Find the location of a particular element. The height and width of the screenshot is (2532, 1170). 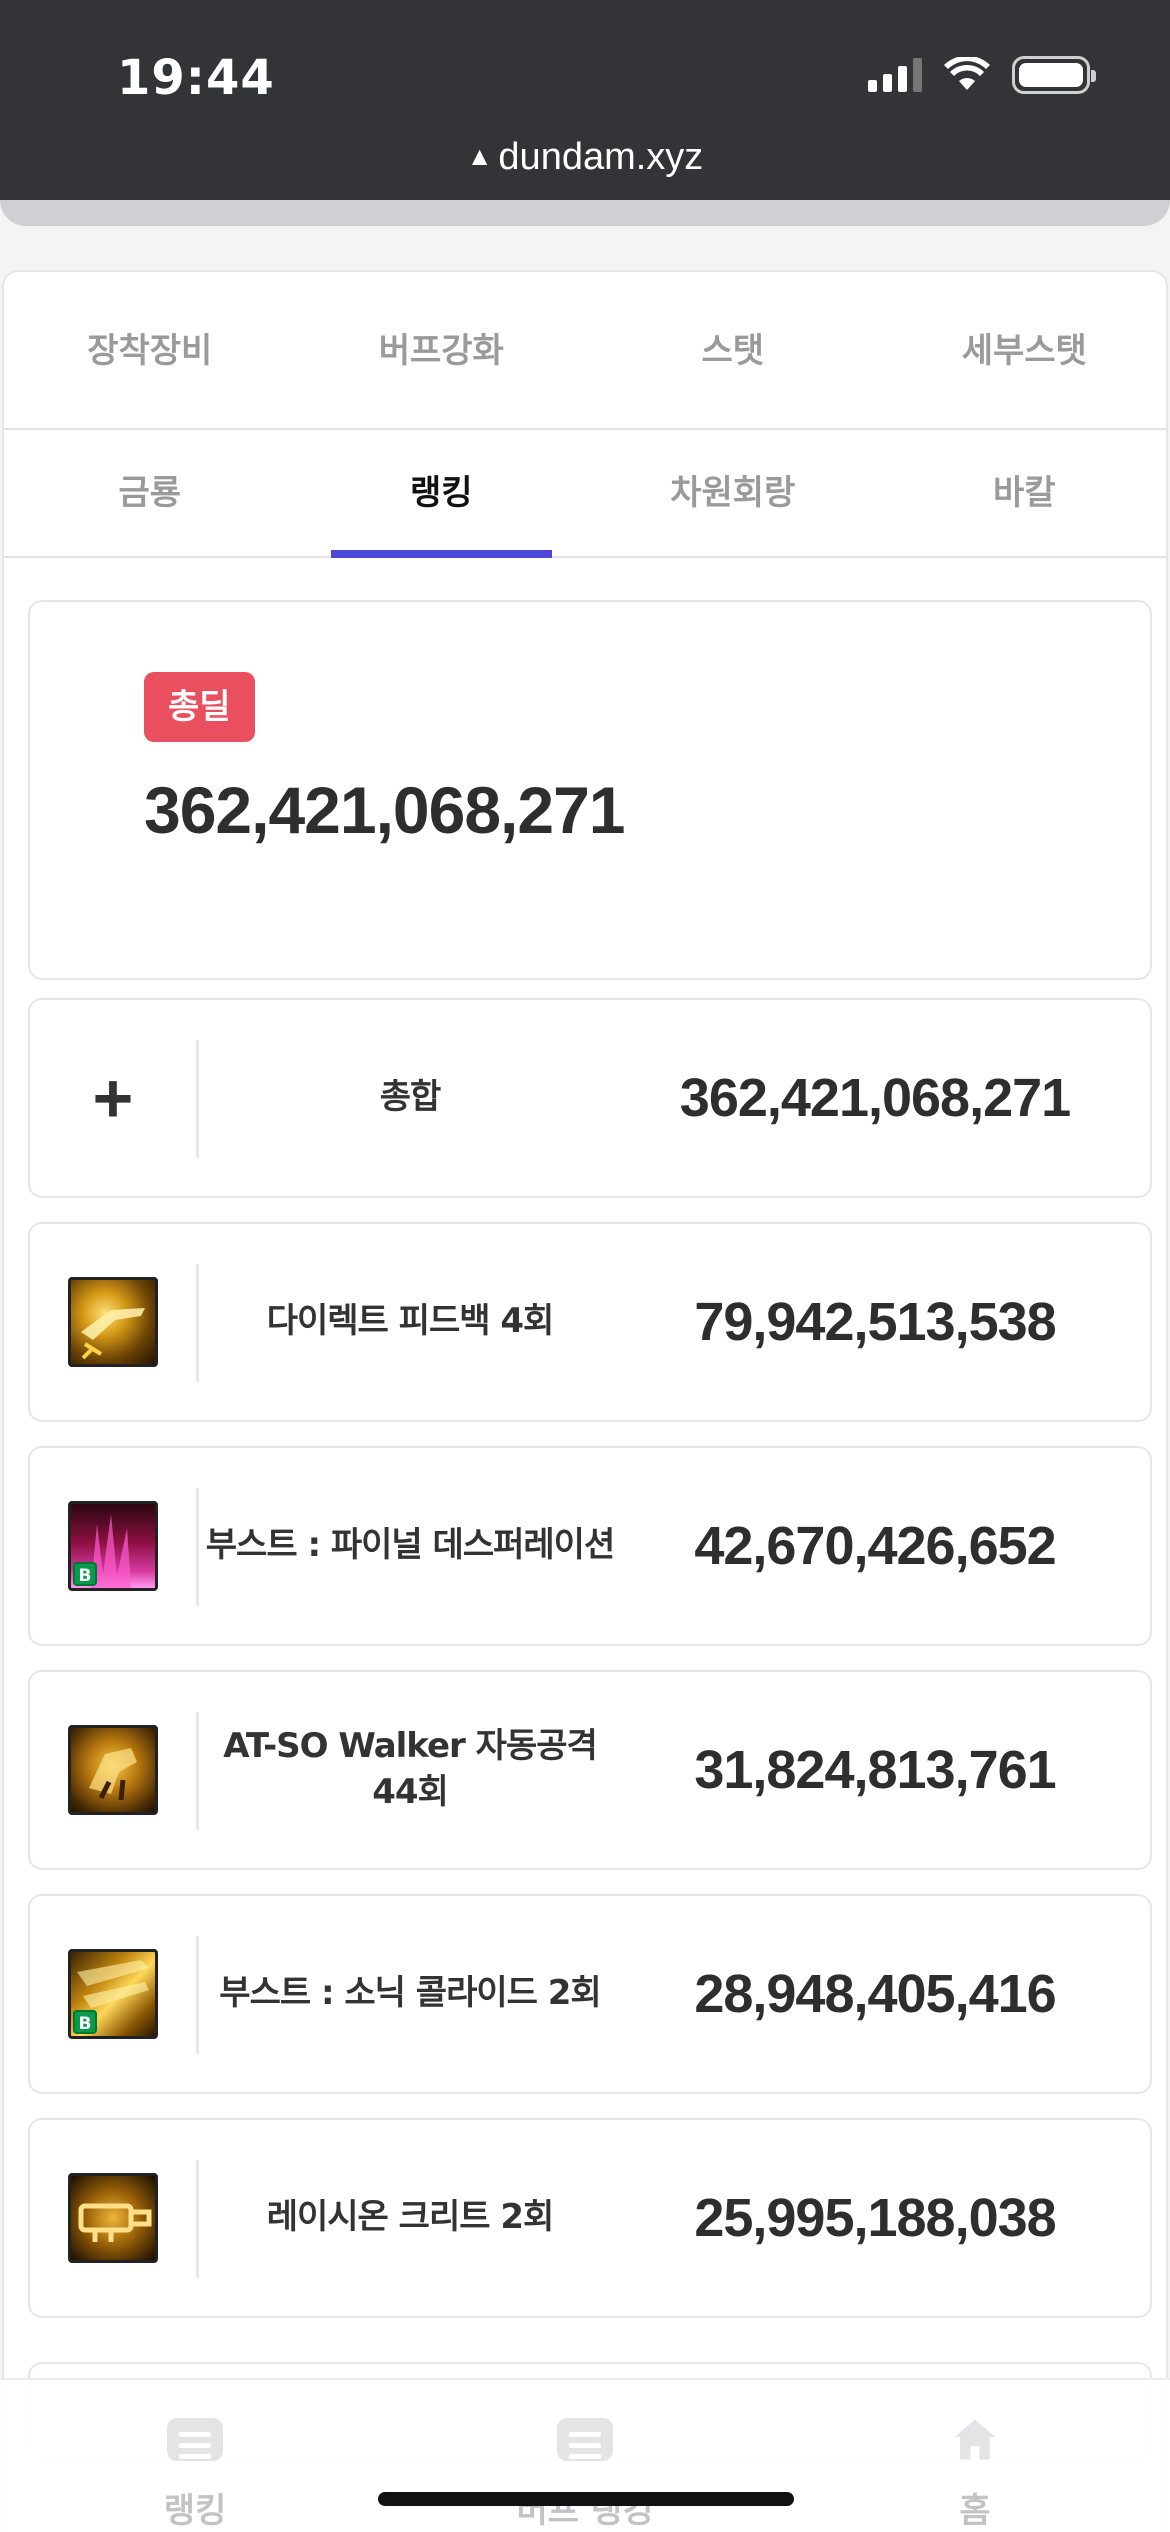

damage-row: 레이시온 크리트 2회 25,995,188,038 is located at coordinates (590, 2218).